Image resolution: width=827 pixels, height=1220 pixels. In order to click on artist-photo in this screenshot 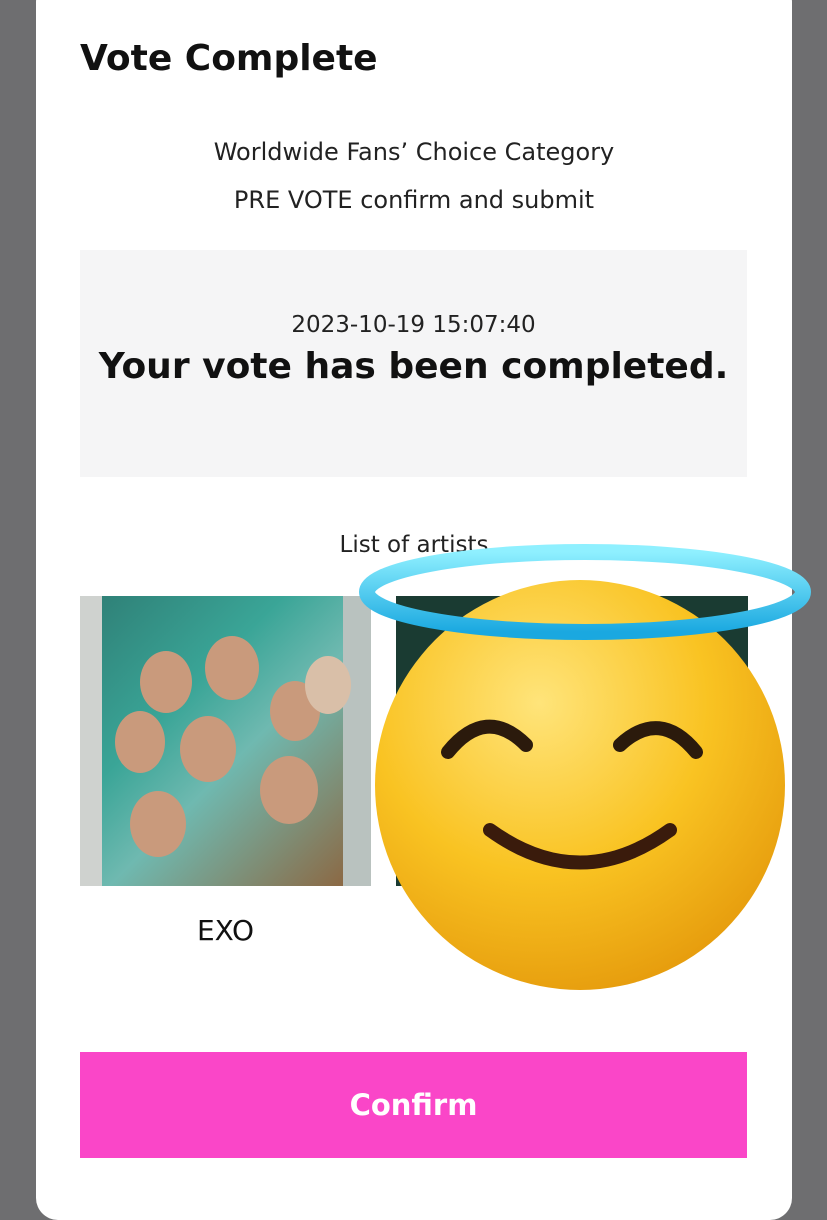, I will do `click(225, 741)`.